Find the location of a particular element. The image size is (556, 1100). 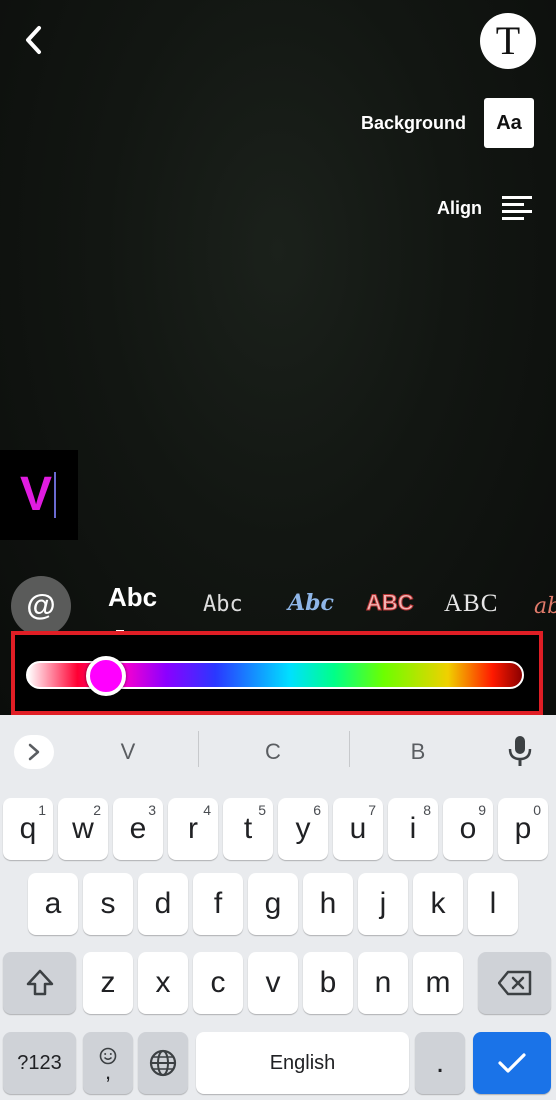

key-k: k is located at coordinates (438, 904).